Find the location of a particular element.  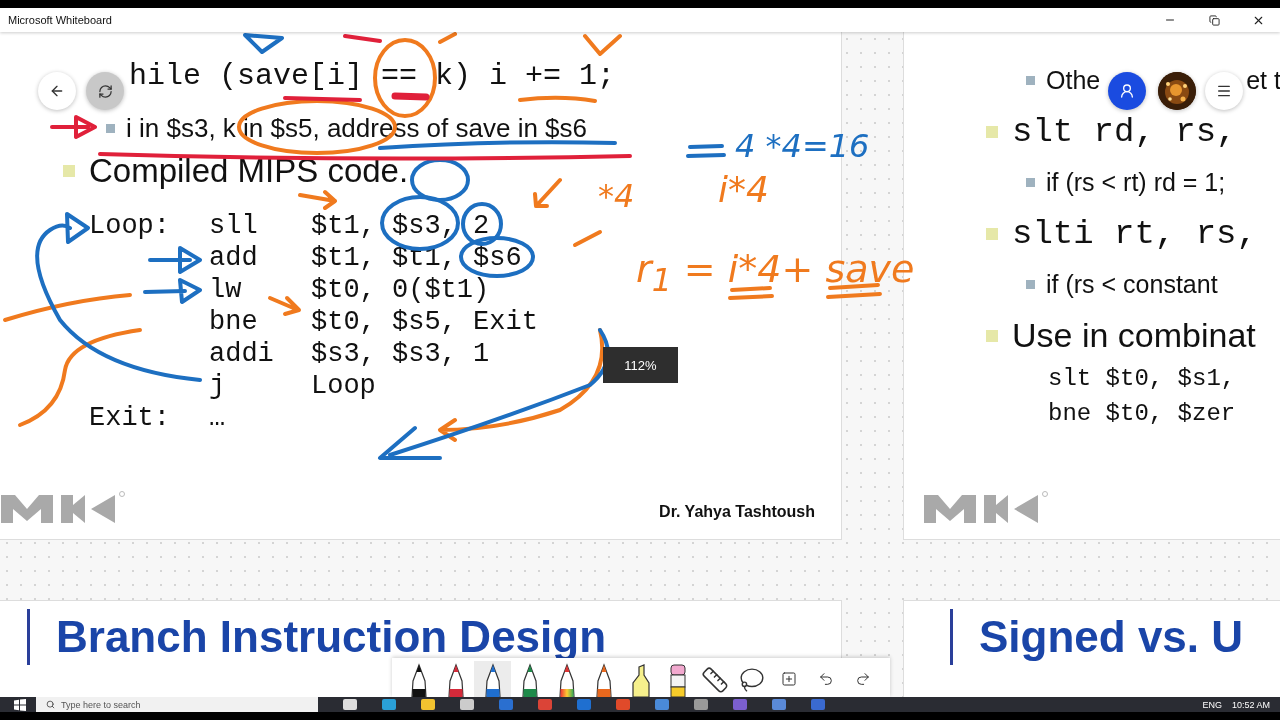

search-icon is located at coordinates (50, 704).